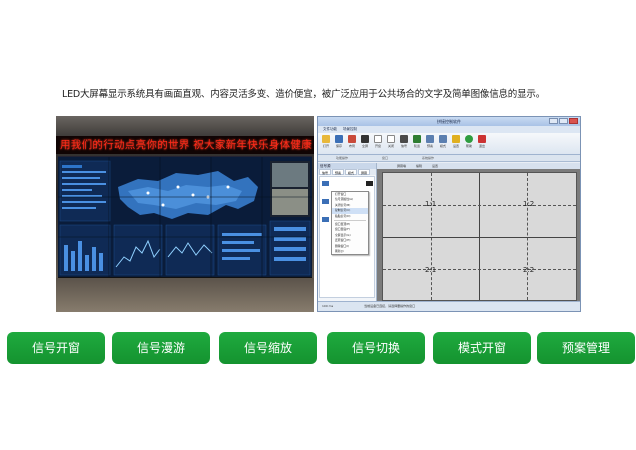 Image resolution: width=636 pixels, height=450 pixels. I want to click on grid-tab: 设置, so click(435, 166).